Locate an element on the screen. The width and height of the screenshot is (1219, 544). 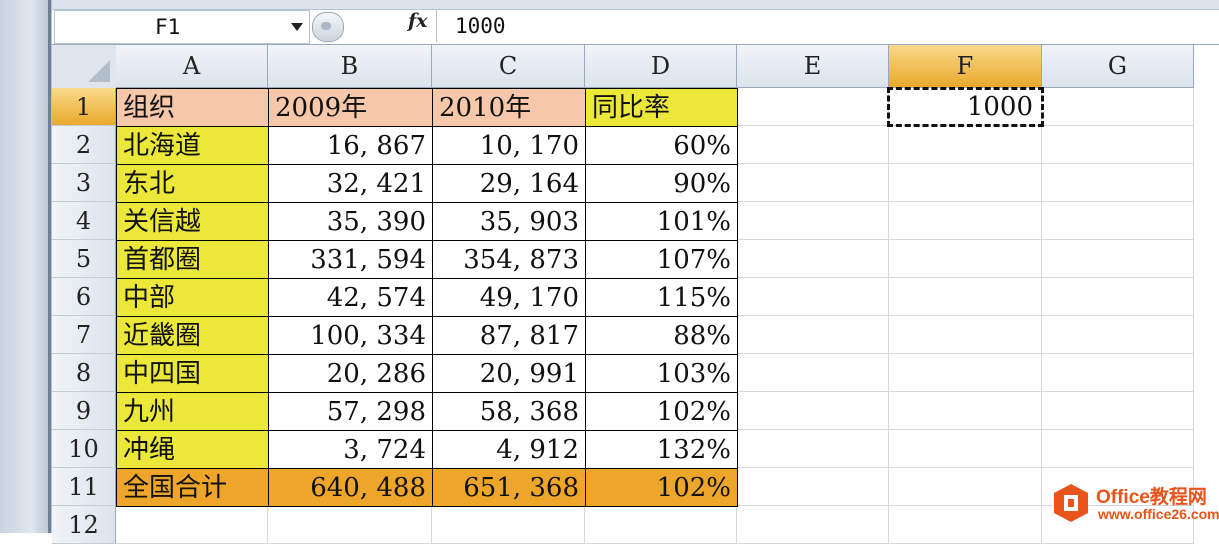
row-header-3: 3 is located at coordinates (84, 183).